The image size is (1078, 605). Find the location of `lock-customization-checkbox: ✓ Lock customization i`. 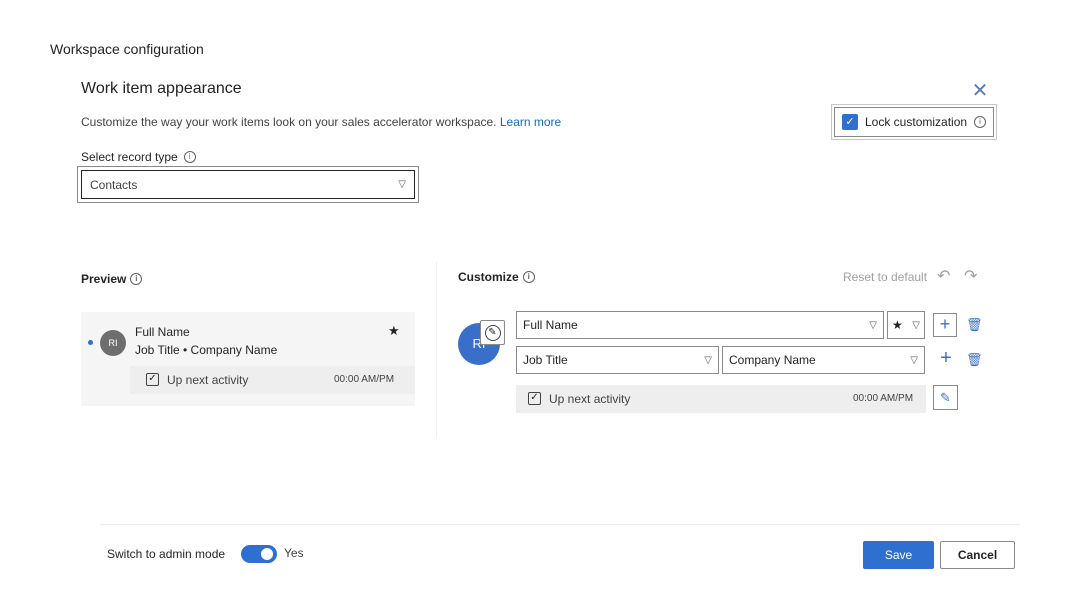

lock-customization-checkbox: ✓ Lock customization i is located at coordinates (914, 122).